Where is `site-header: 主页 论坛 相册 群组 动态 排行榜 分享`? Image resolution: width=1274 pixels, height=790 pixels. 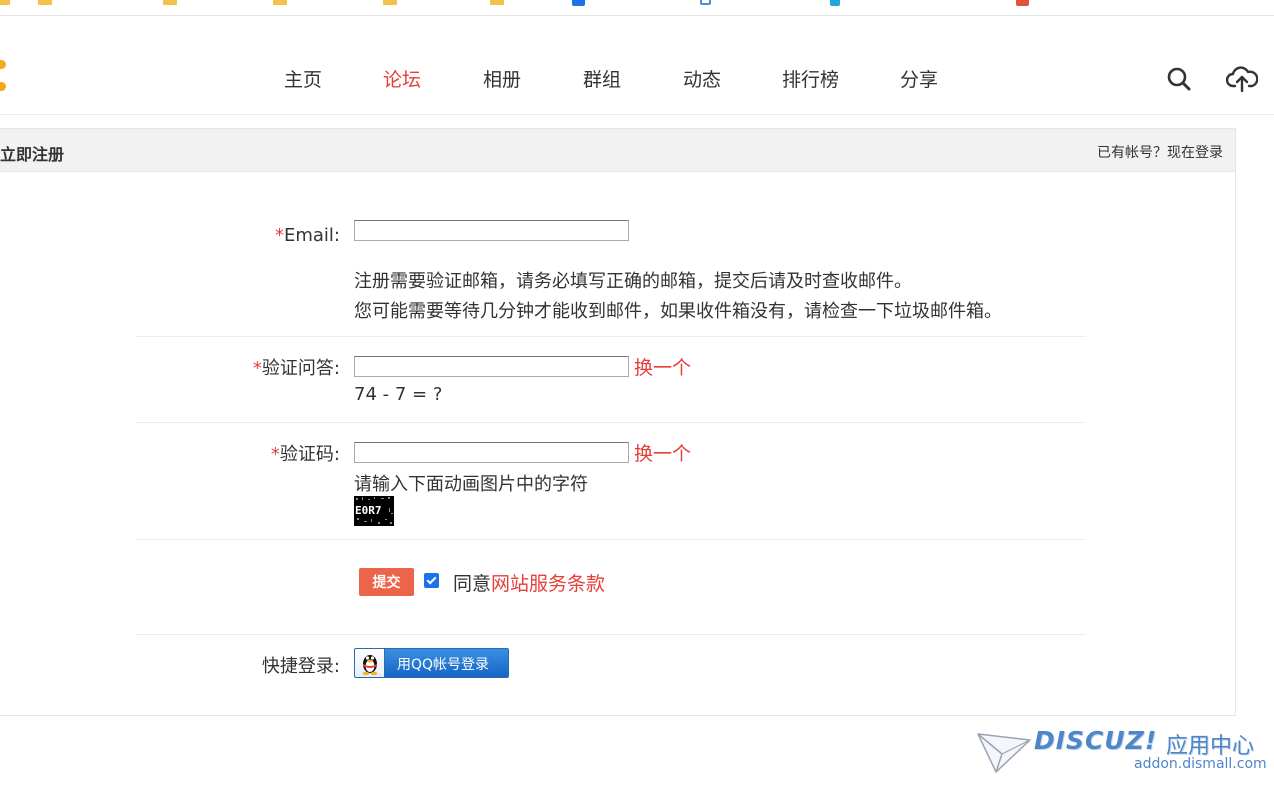 site-header: 主页 论坛 相册 群组 动态 排行榜 分享 is located at coordinates (637, 66).